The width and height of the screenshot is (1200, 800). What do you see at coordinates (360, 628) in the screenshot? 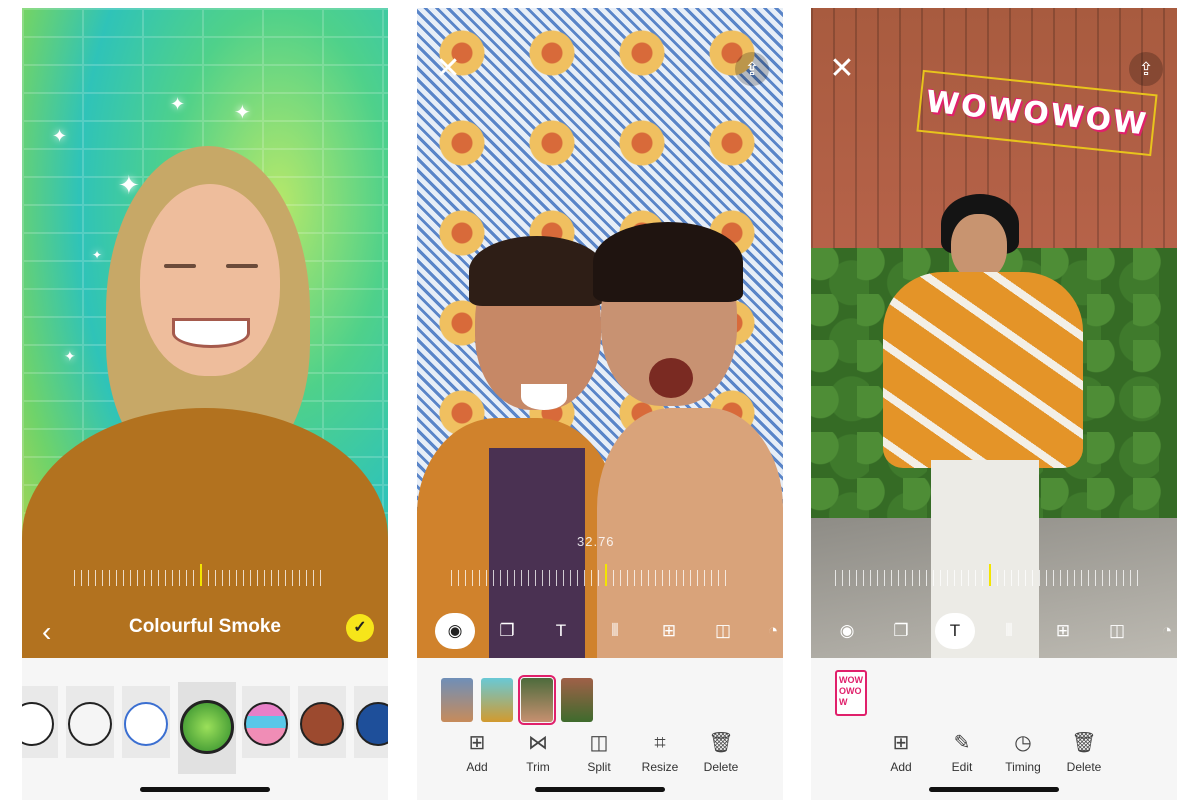
I see `check-icon: ✓` at bounding box center [360, 628].